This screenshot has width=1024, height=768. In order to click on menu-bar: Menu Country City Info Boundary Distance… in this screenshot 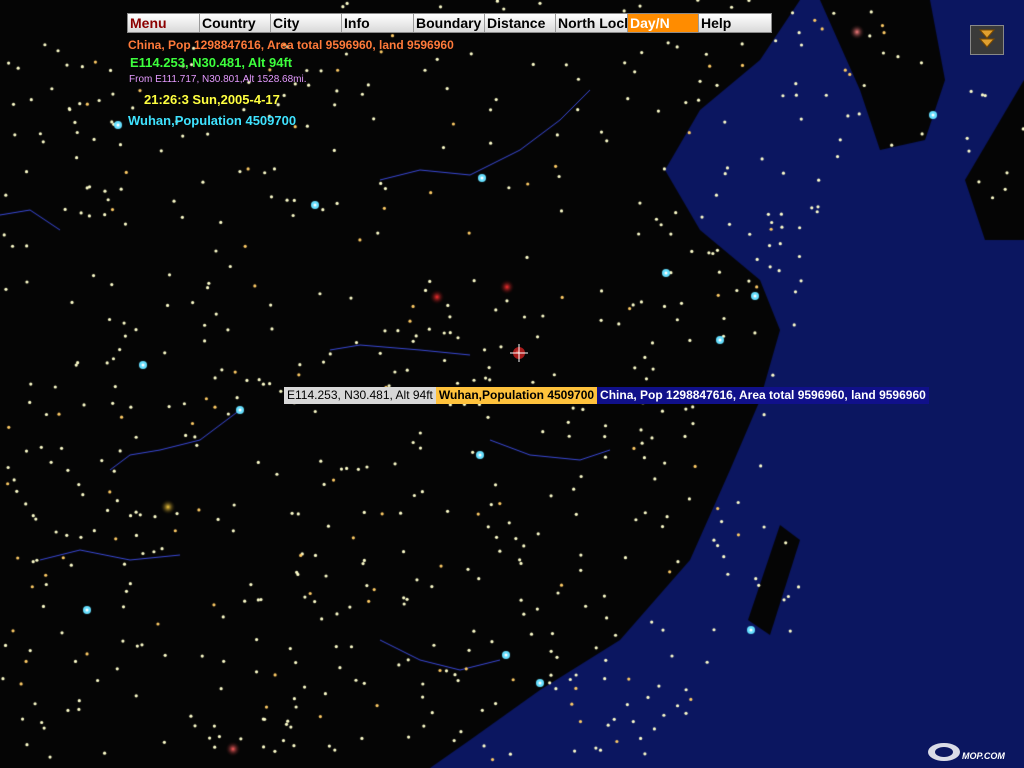, I will do `click(449, 23)`.